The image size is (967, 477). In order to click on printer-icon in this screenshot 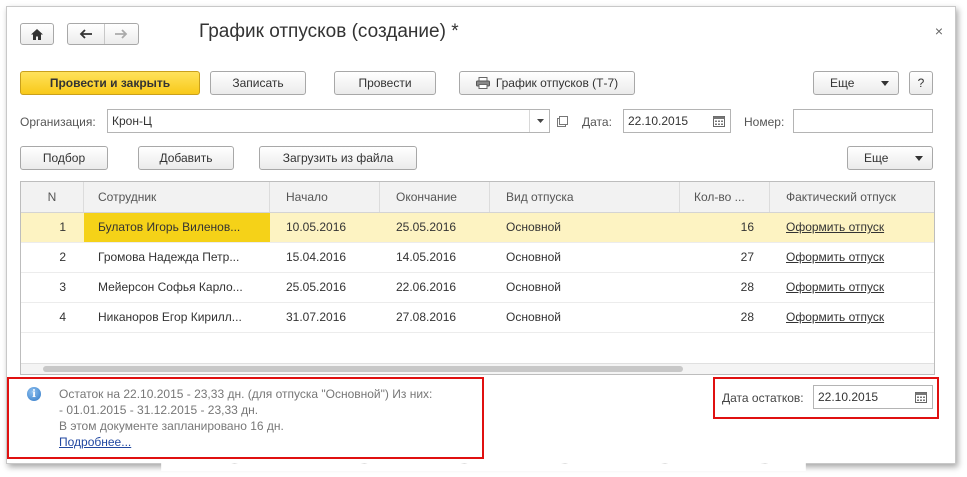, I will do `click(482, 83)`.